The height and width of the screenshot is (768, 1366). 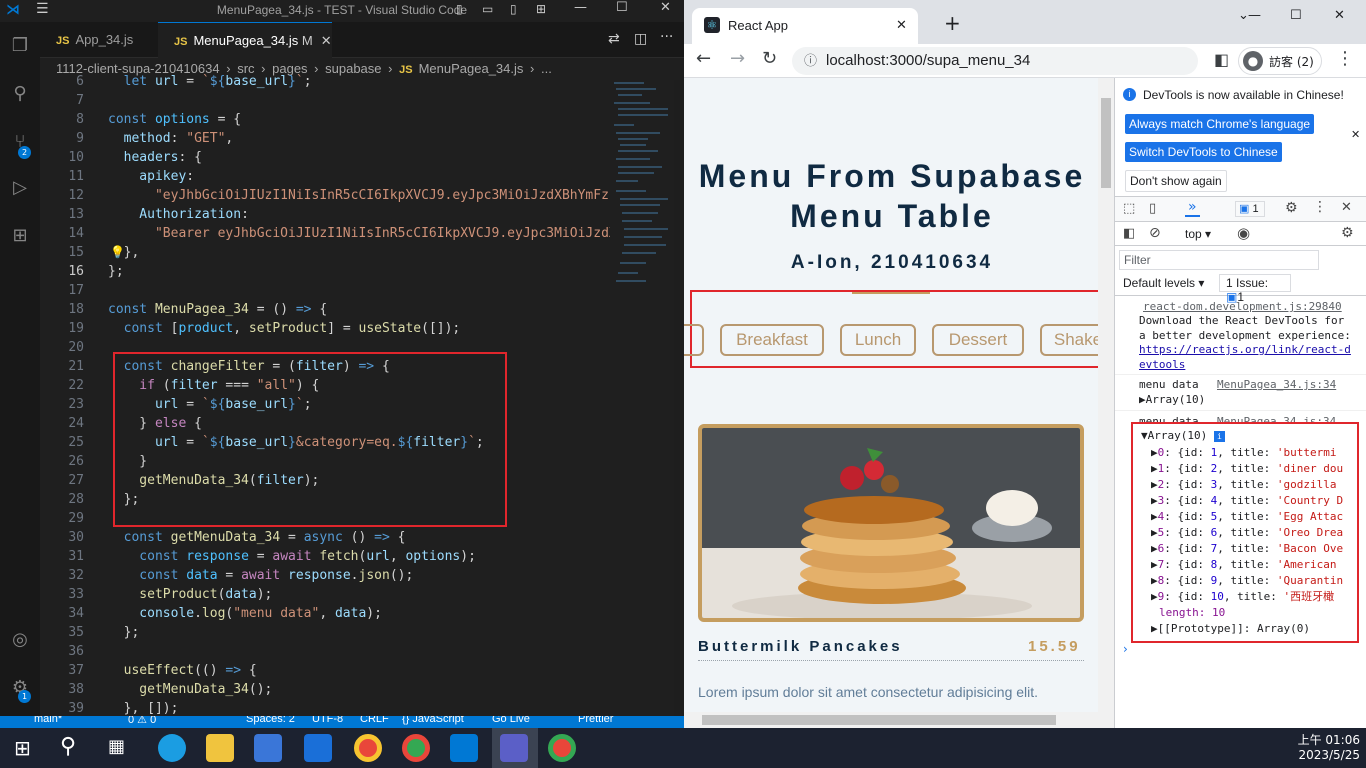 I want to click on store-icon, so click(x=268, y=748).